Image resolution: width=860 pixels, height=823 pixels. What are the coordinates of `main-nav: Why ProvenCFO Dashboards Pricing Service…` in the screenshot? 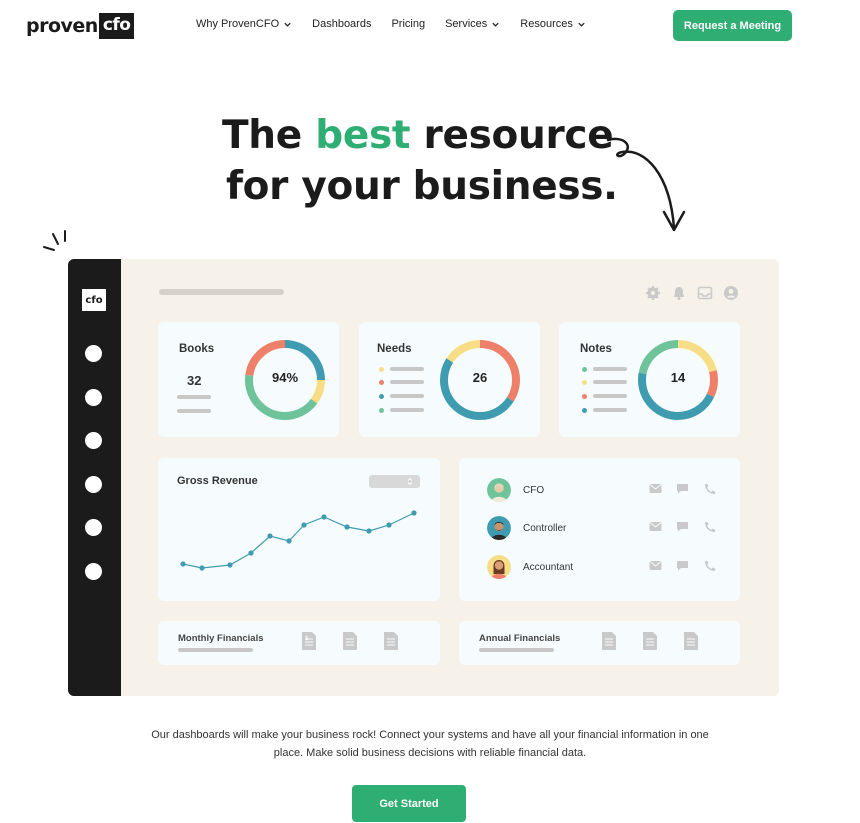 It's located at (391, 24).